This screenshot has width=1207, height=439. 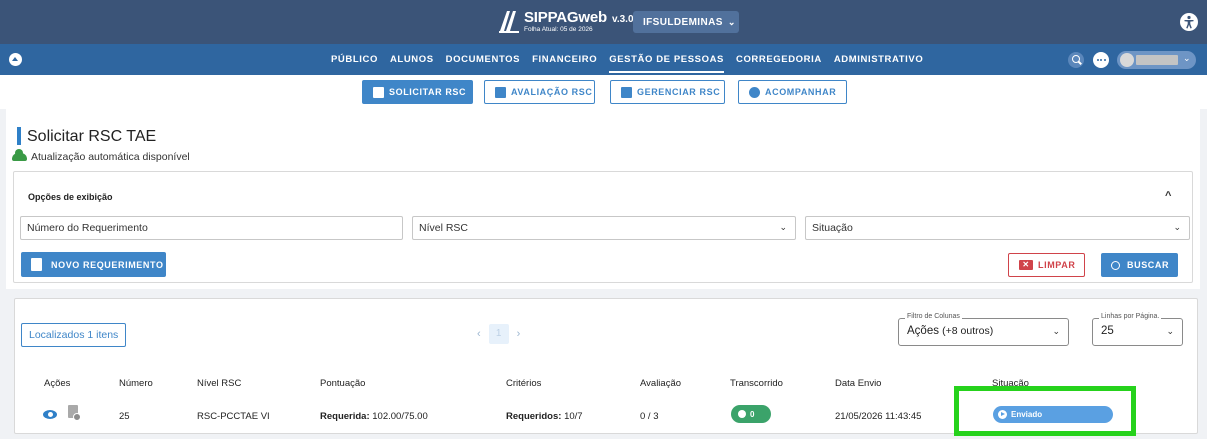 I want to click on pontuacao-value: 102.00/75.00, so click(x=400, y=416).